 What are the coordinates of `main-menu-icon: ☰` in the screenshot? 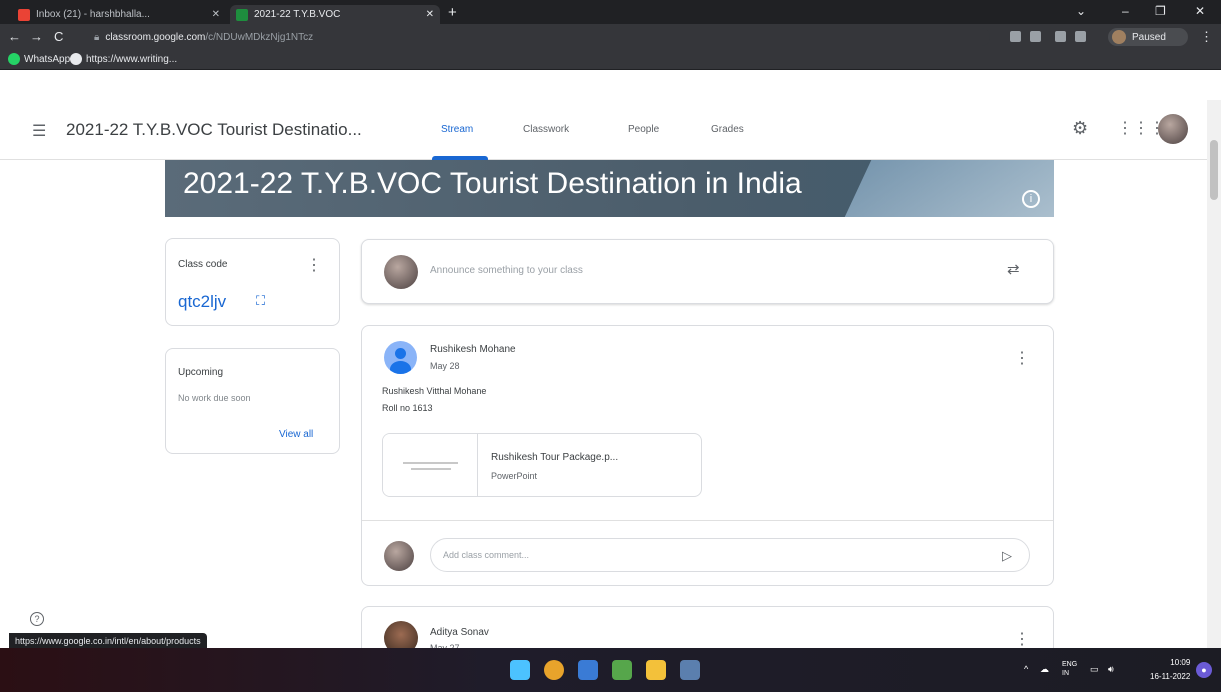 It's located at (39, 131).